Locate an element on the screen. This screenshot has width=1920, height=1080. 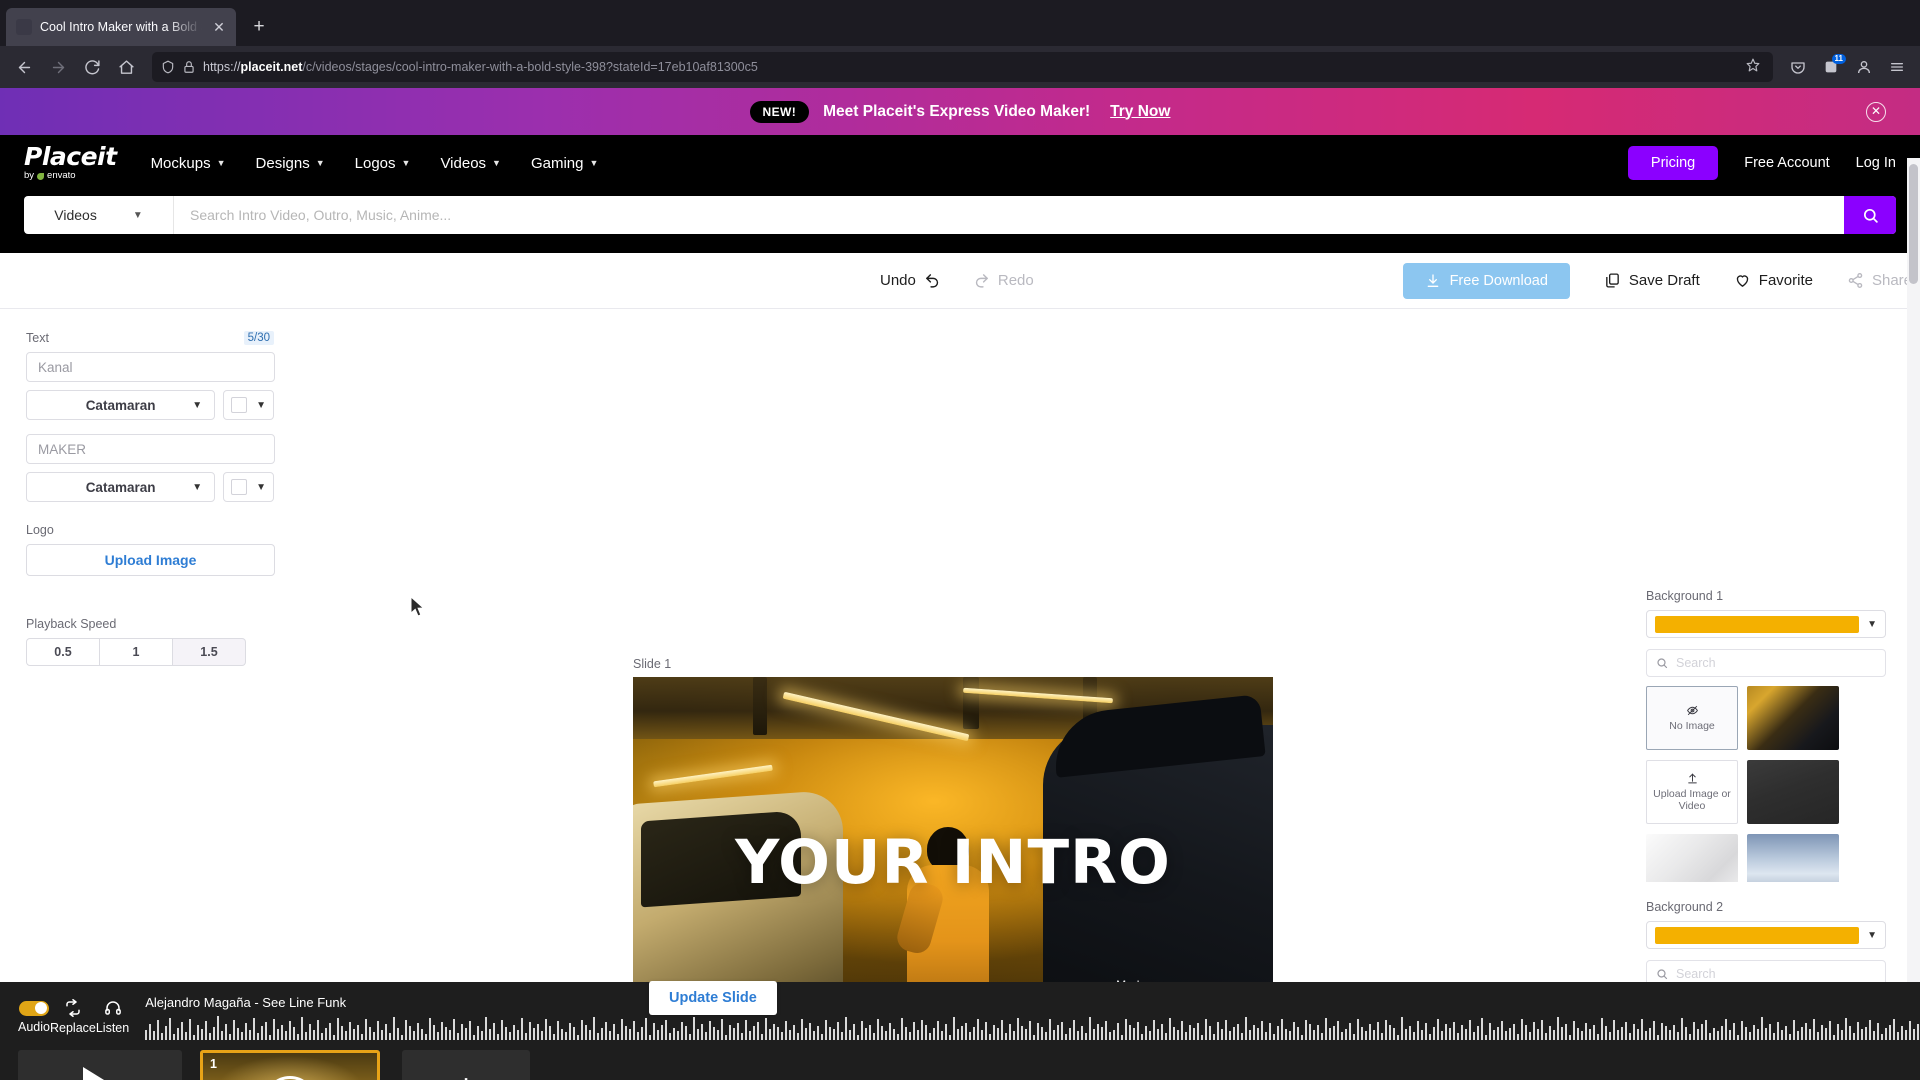
new-tab-button: + is located at coordinates (259, 27).